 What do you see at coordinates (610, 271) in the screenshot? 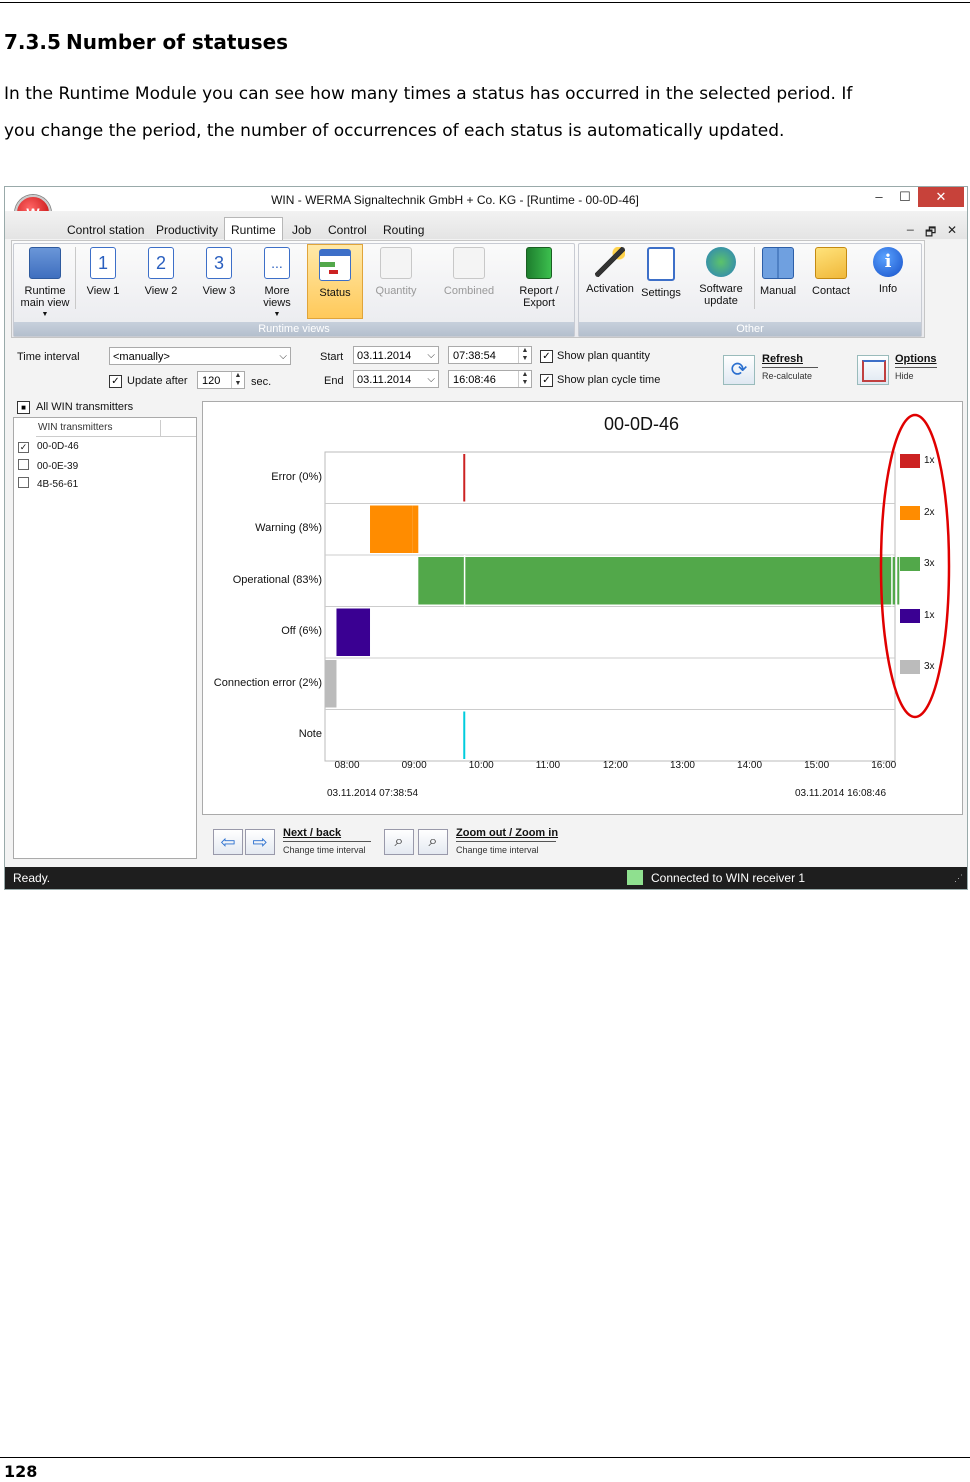
I see `activation-button: Activation` at bounding box center [610, 271].